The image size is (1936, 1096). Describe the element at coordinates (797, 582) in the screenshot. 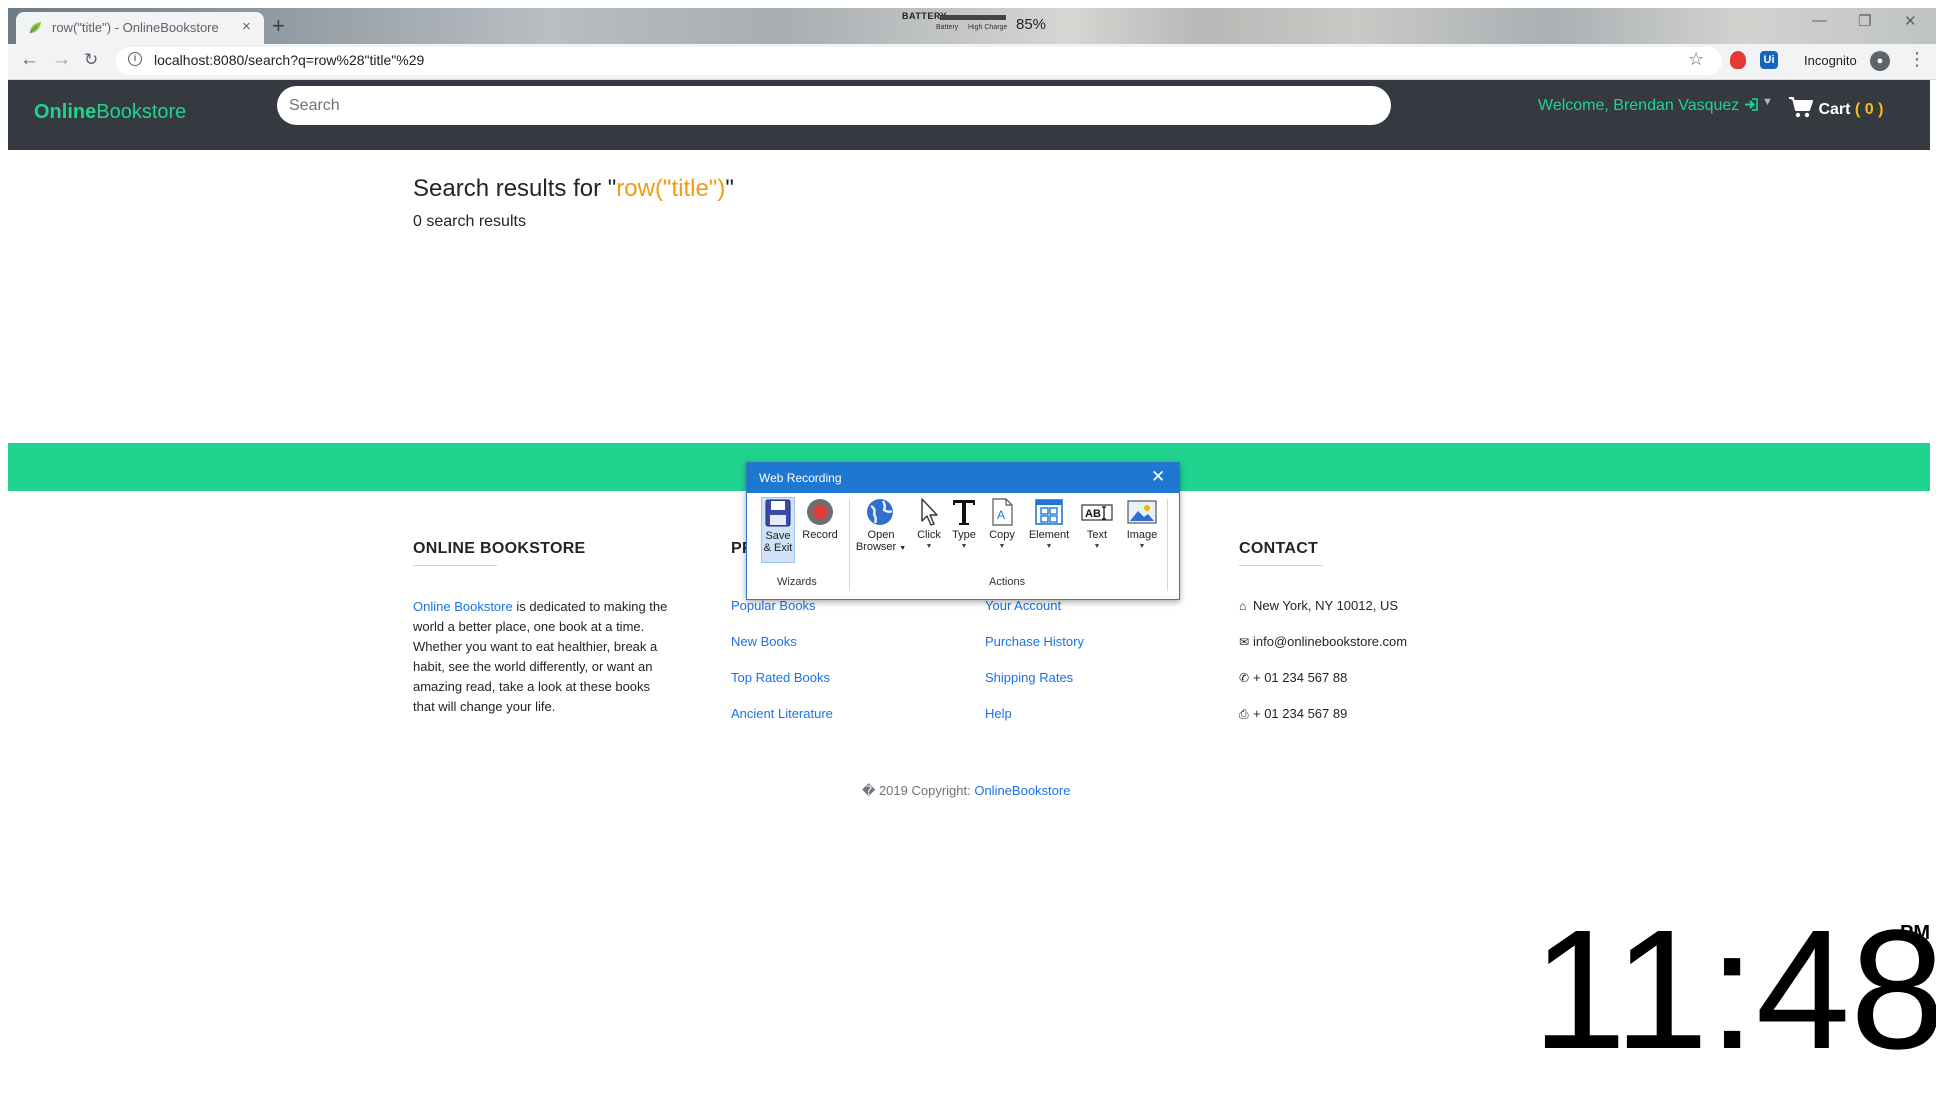

I see `wizards-group-label: Wizards` at that location.